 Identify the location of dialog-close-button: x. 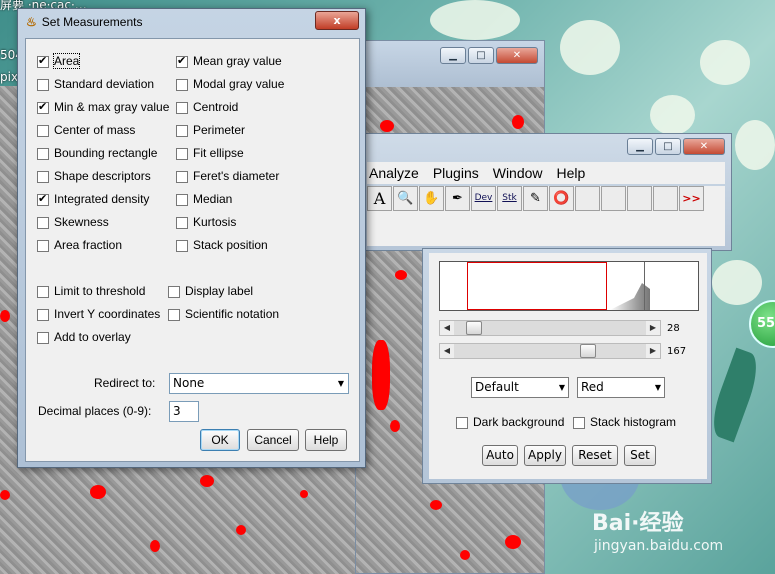
(337, 20).